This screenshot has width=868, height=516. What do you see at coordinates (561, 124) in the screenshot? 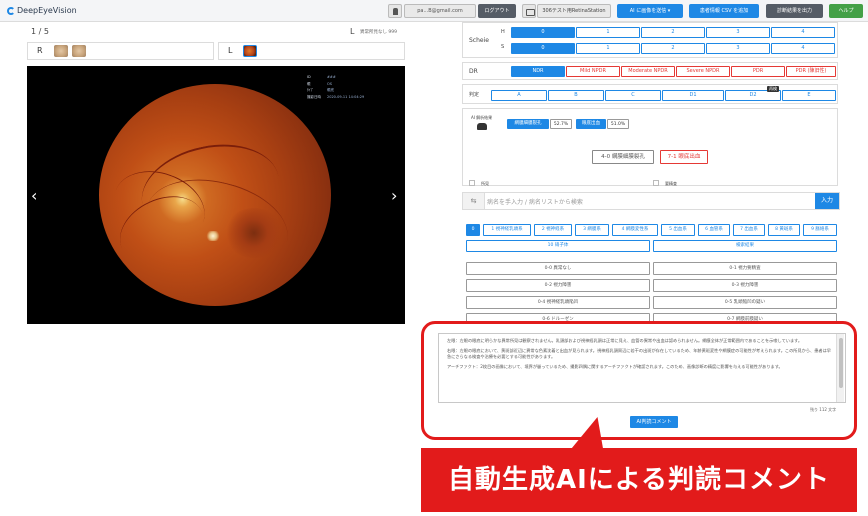
I see `ai-finding-1-value: 52.7%` at bounding box center [561, 124].